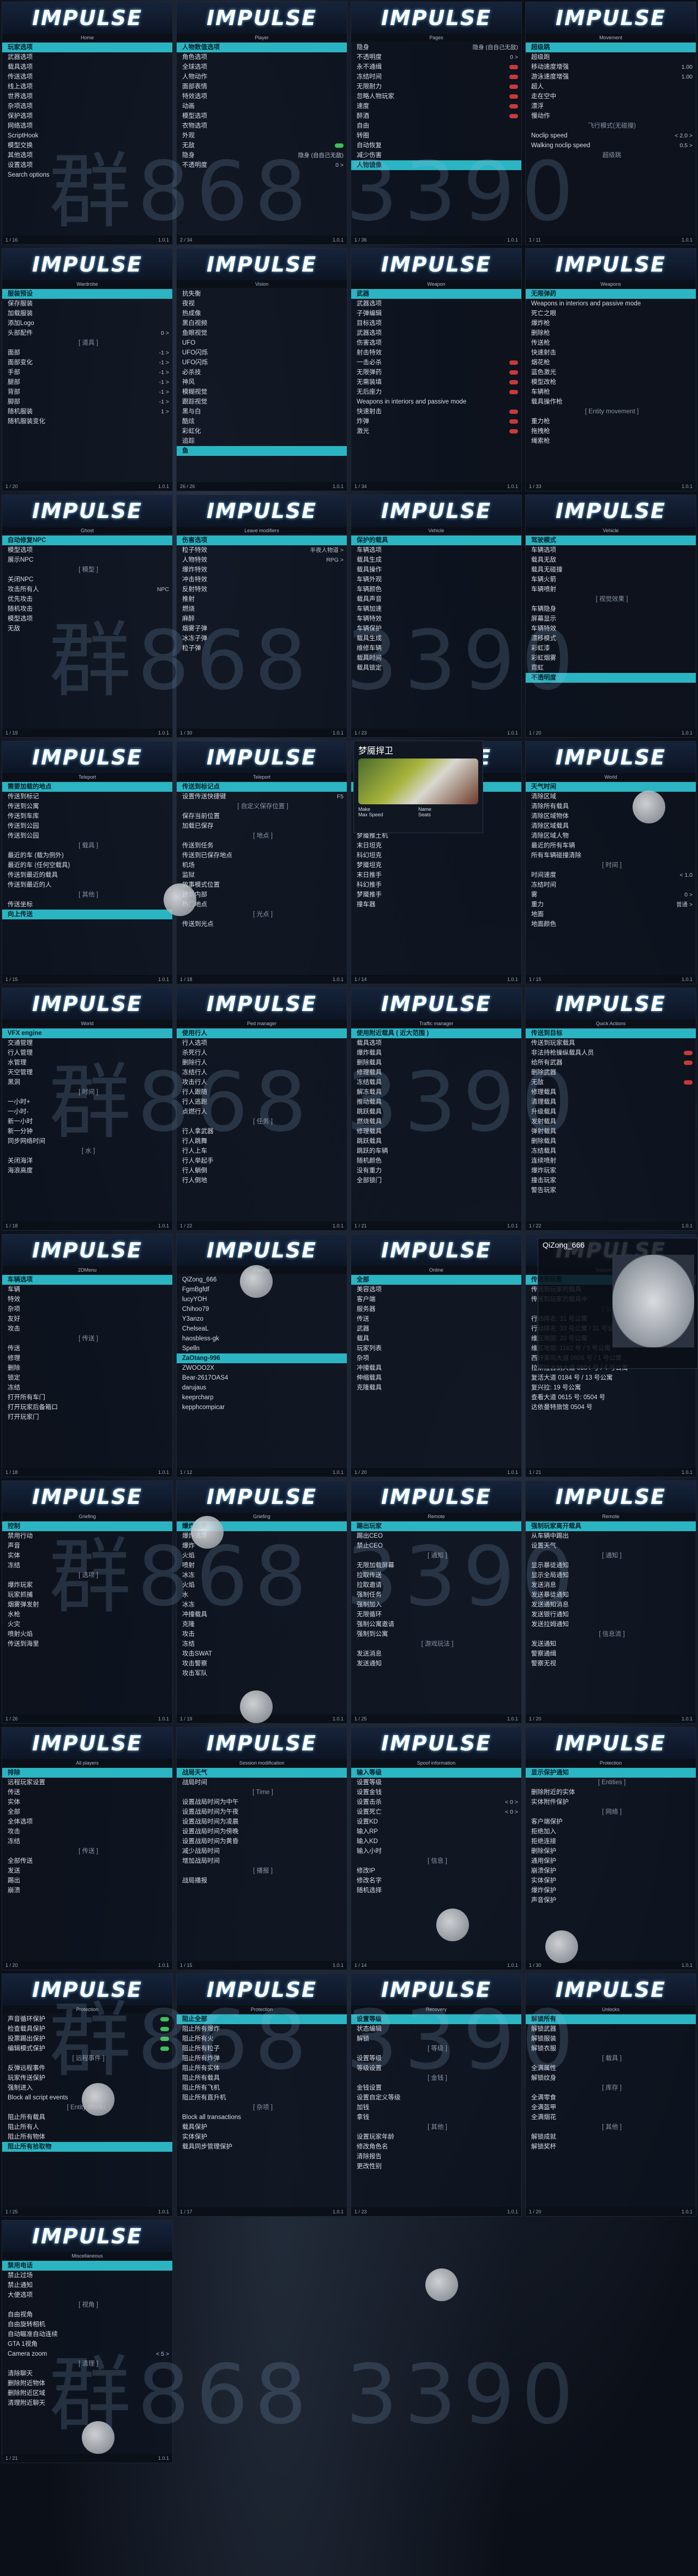  What do you see at coordinates (611, 402) in the screenshot?
I see `menu-item: 载具操作枪` at bounding box center [611, 402].